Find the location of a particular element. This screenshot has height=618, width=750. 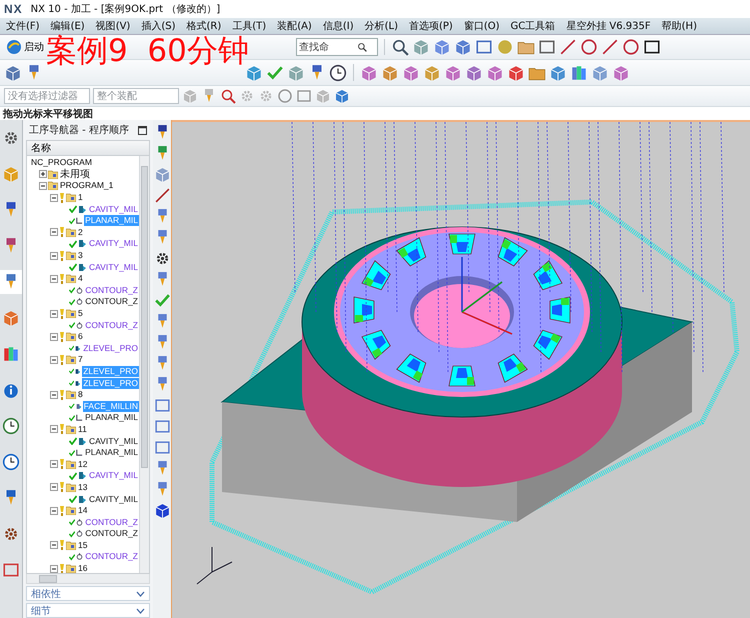

tree-node: 6 is located at coordinates (80, 336).